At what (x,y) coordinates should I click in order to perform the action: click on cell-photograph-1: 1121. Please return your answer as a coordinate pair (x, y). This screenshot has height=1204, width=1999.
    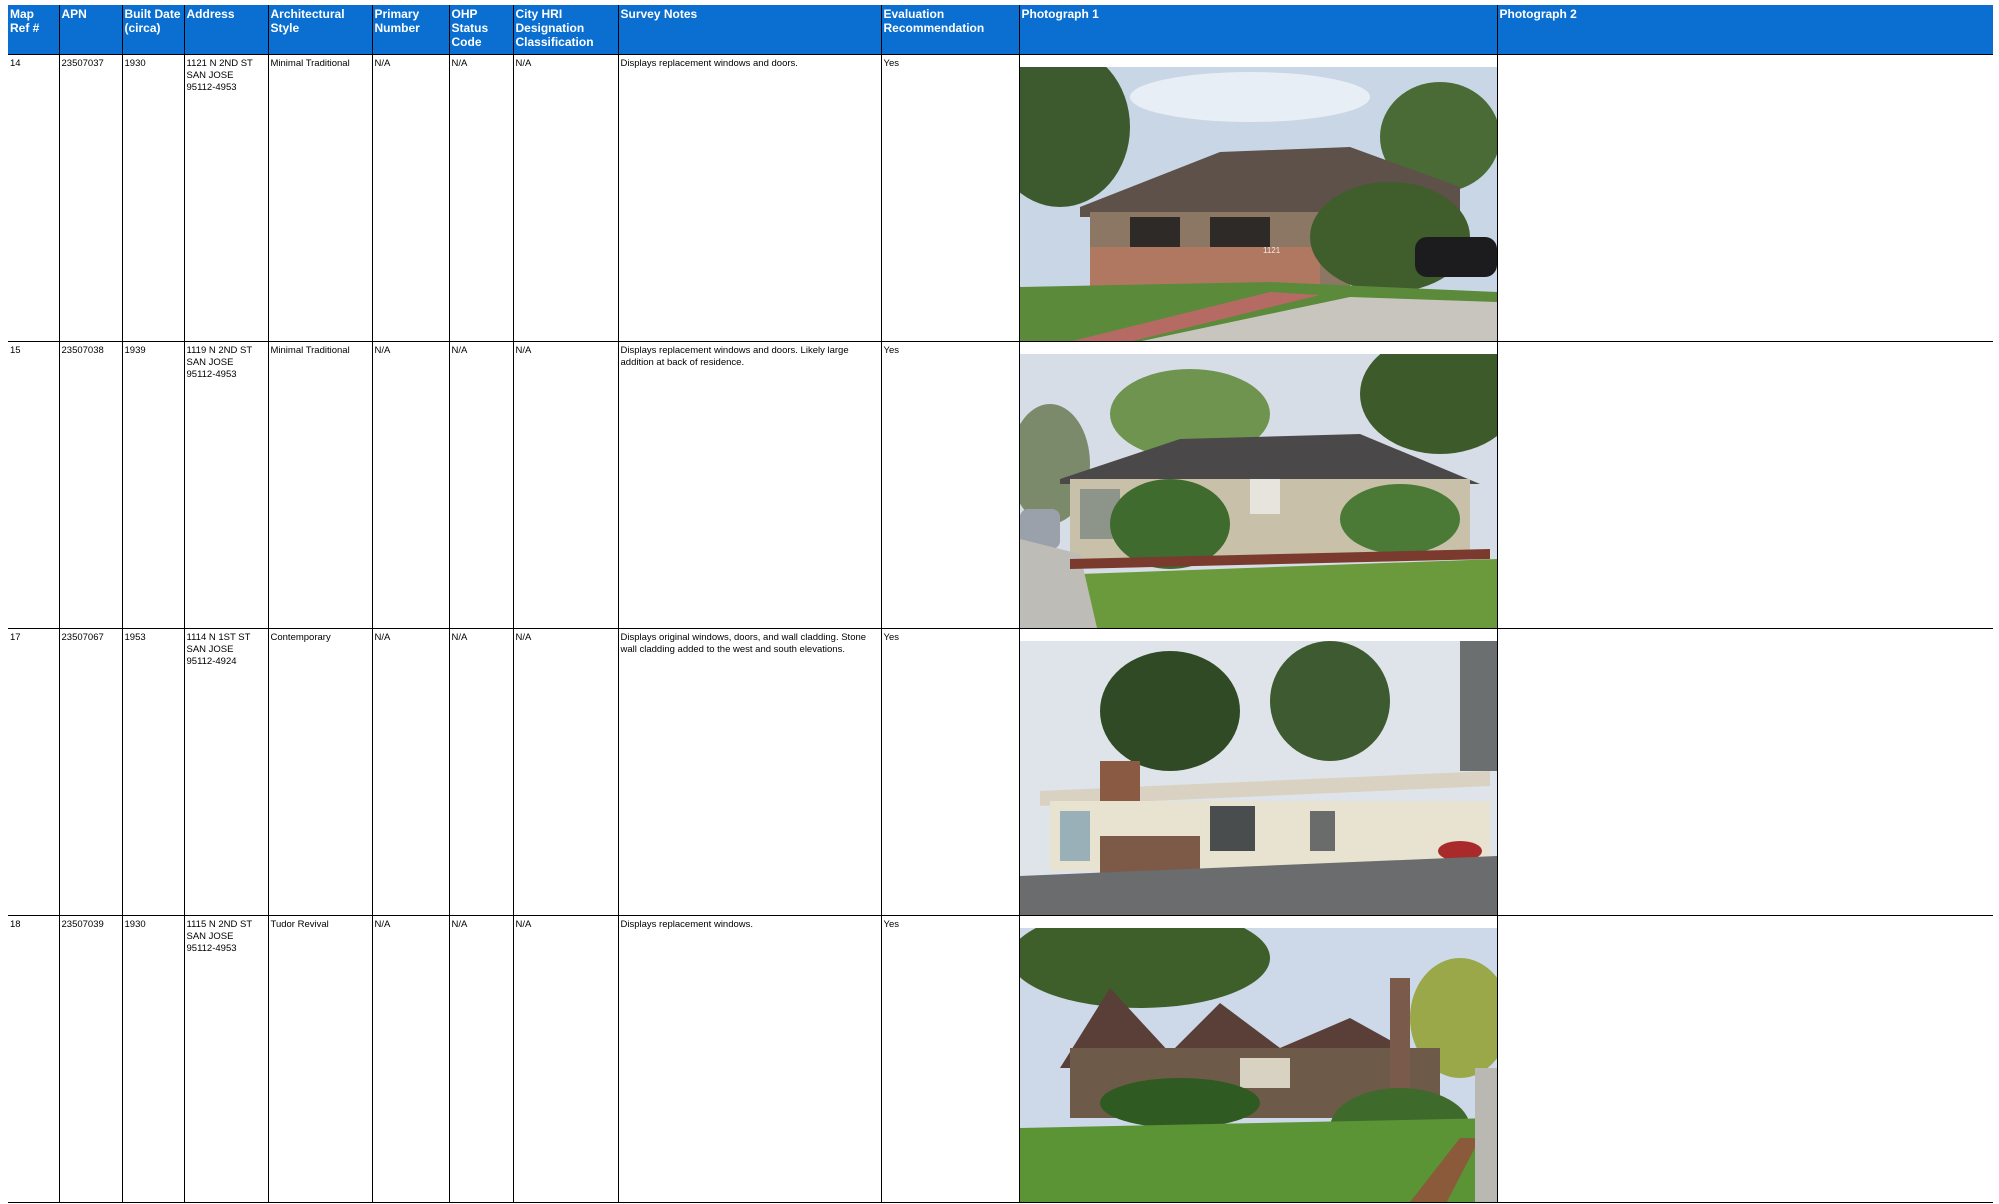
    Looking at the image, I should click on (1258, 198).